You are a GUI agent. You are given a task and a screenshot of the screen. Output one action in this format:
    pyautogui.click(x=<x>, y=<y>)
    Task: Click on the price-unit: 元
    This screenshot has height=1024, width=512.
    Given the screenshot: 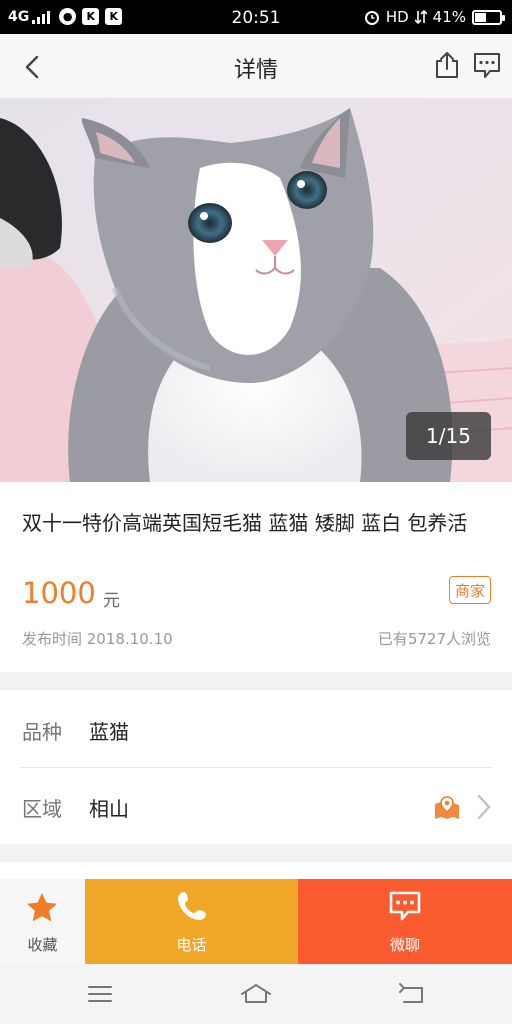 What is the action you would take?
    pyautogui.click(x=111, y=601)
    